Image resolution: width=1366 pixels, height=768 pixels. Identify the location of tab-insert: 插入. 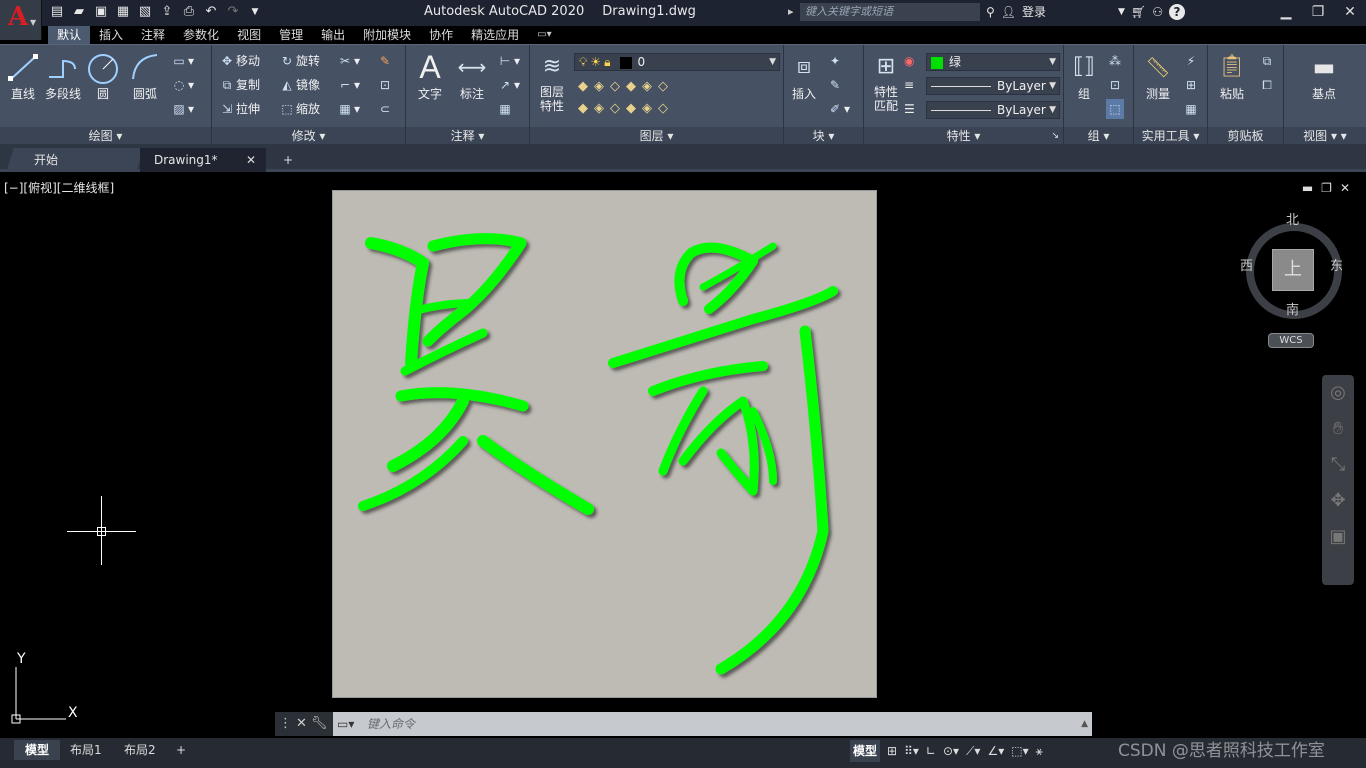
(111, 35).